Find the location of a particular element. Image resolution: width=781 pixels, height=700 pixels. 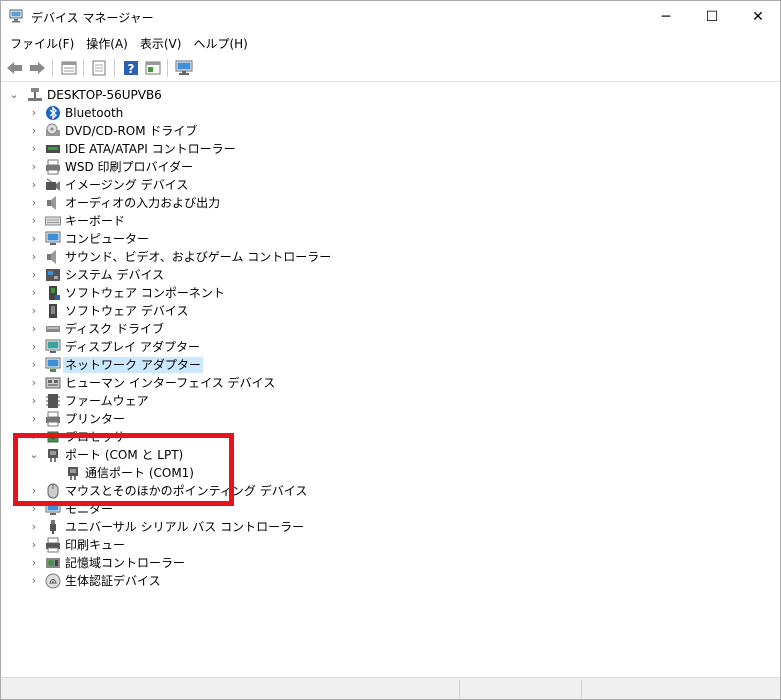

forward-button is located at coordinates (37, 68).